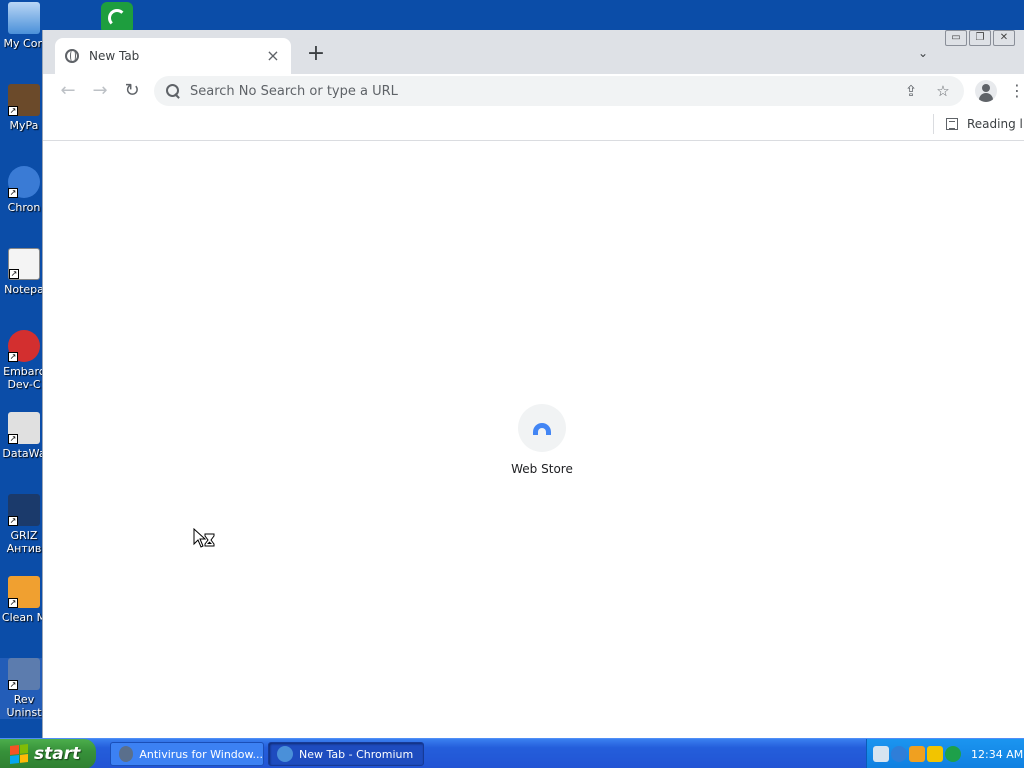 The width and height of the screenshot is (1024, 768). What do you see at coordinates (24, 264) in the screenshot?
I see `notepad-icon: ↗` at bounding box center [24, 264].